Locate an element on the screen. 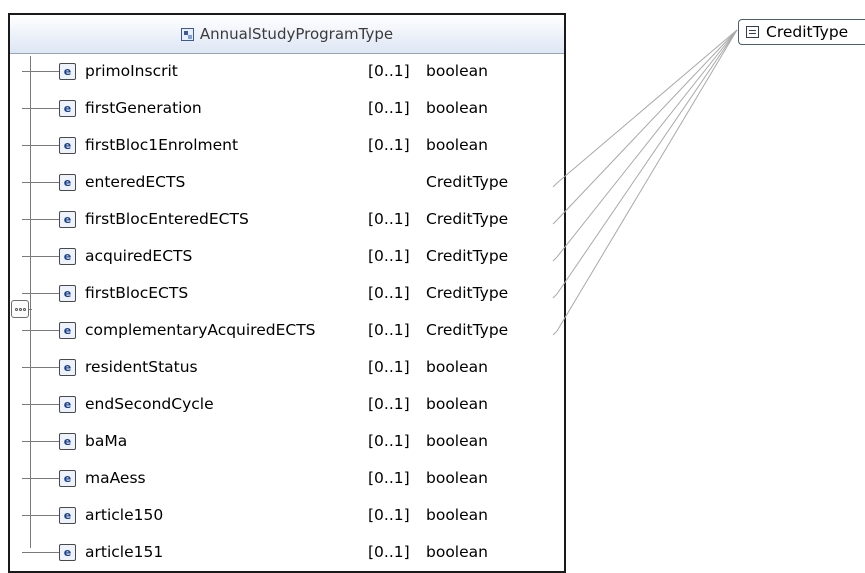 Image resolution: width=865 pixels, height=573 pixels. type-reference-links is located at coordinates (645, 182).